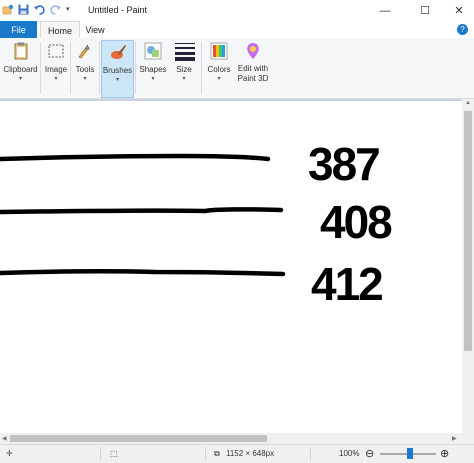 This screenshot has height=463, width=474. I want to click on paint3d-label-line1: Edit with, so click(253, 68).